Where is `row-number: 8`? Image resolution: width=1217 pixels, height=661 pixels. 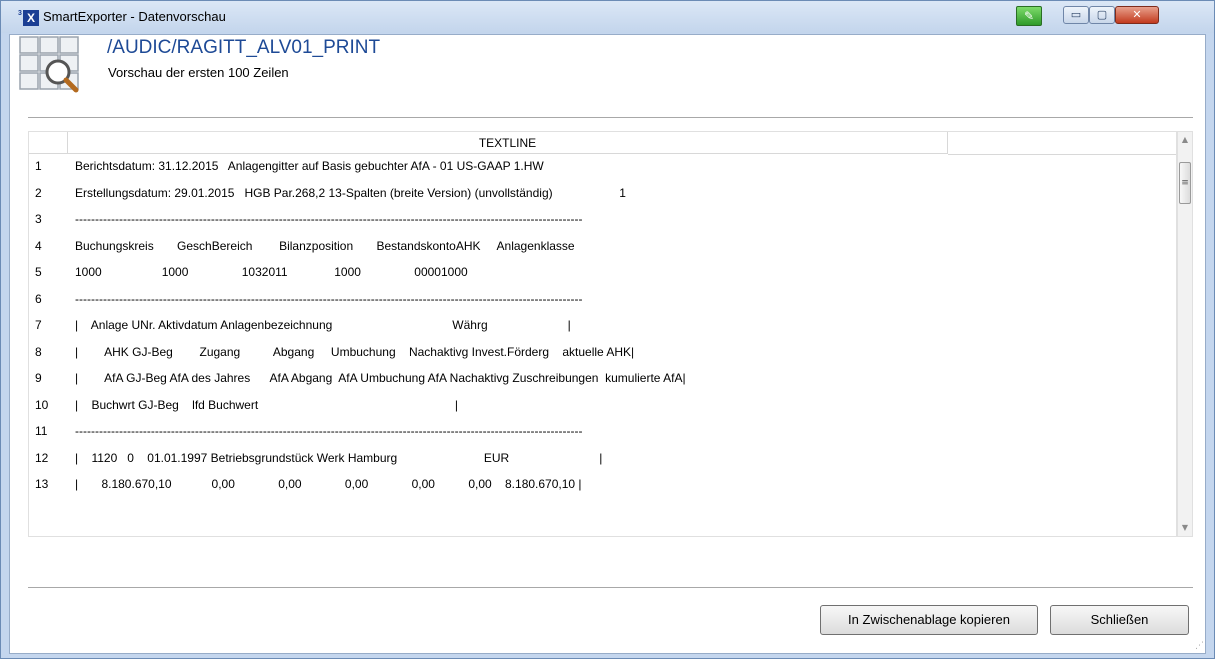
row-number: 8 is located at coordinates (38, 351).